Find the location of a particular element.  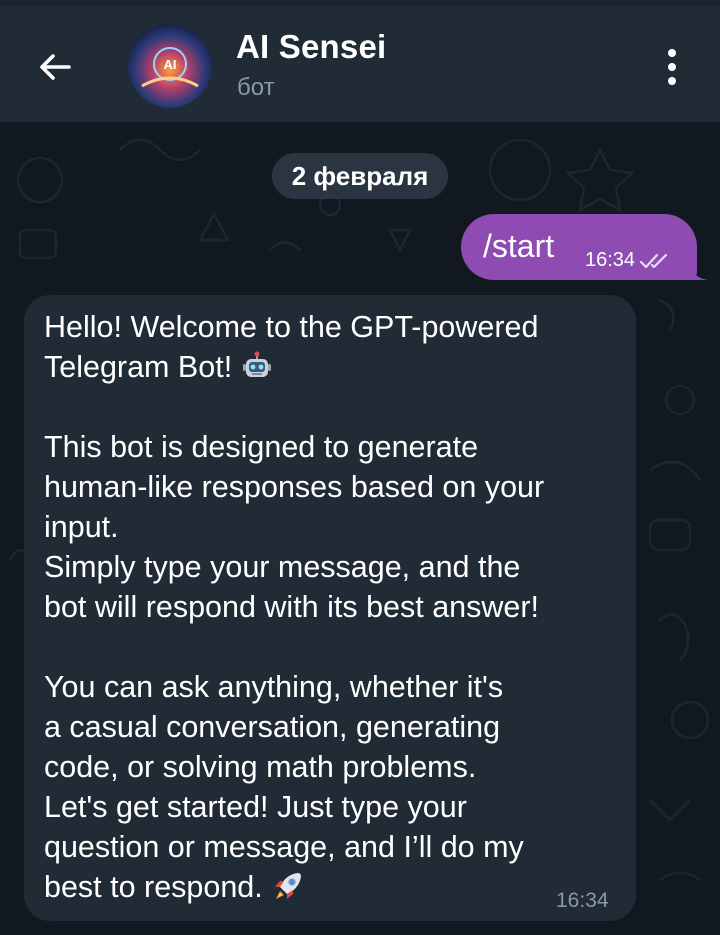

more-vertical-icon is located at coordinates (672, 53).